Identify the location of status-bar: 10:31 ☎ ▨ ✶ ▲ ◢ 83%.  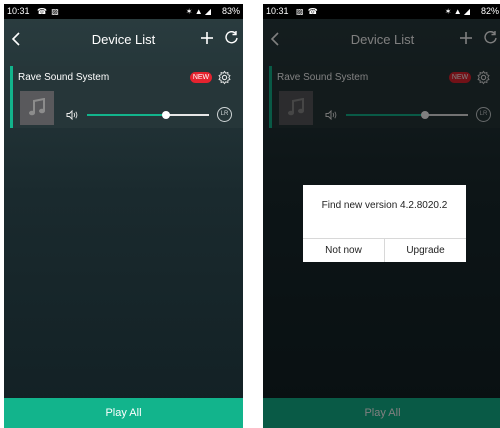
(123, 11).